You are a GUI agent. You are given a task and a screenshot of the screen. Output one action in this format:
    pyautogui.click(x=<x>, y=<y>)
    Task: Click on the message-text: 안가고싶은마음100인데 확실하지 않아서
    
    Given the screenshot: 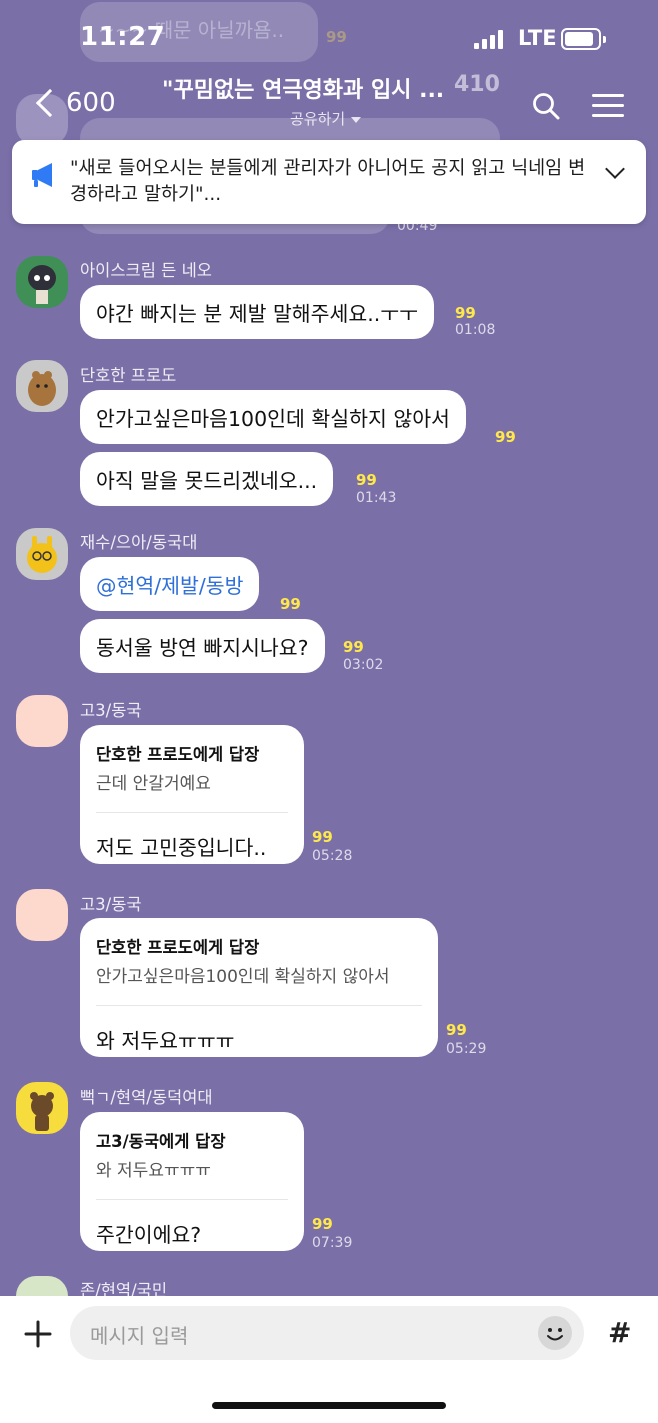 What is the action you would take?
    pyautogui.click(x=273, y=419)
    